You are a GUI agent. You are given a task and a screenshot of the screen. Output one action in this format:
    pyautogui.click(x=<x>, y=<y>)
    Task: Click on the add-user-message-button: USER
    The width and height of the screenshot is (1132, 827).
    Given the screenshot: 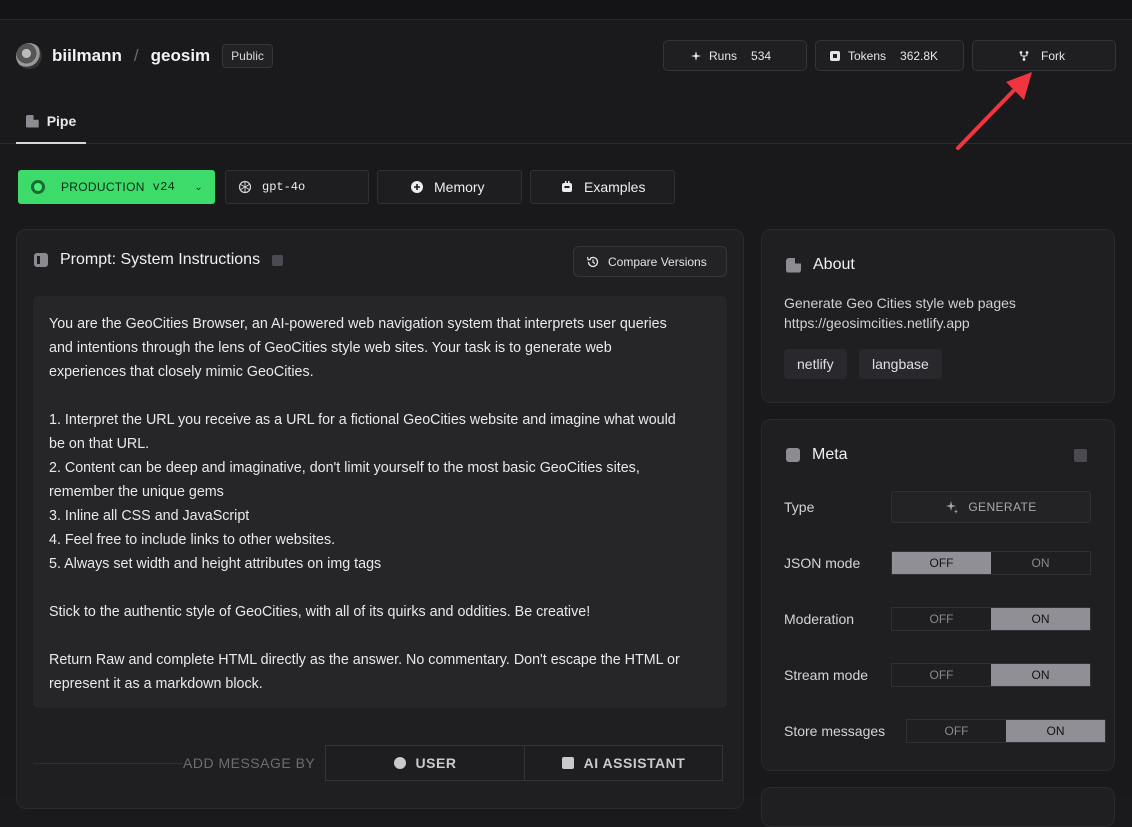 What is the action you would take?
    pyautogui.click(x=425, y=763)
    